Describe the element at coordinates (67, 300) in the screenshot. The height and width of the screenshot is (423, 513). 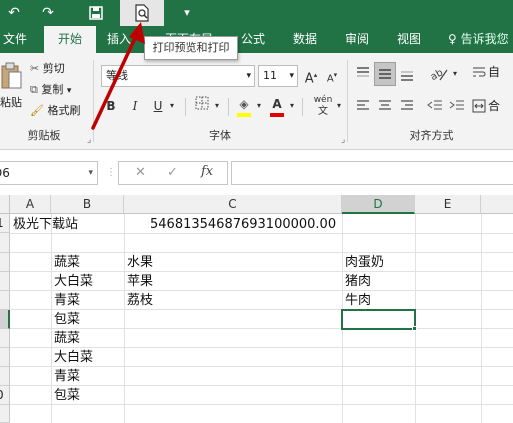
I see `cell-b5: 青菜` at that location.